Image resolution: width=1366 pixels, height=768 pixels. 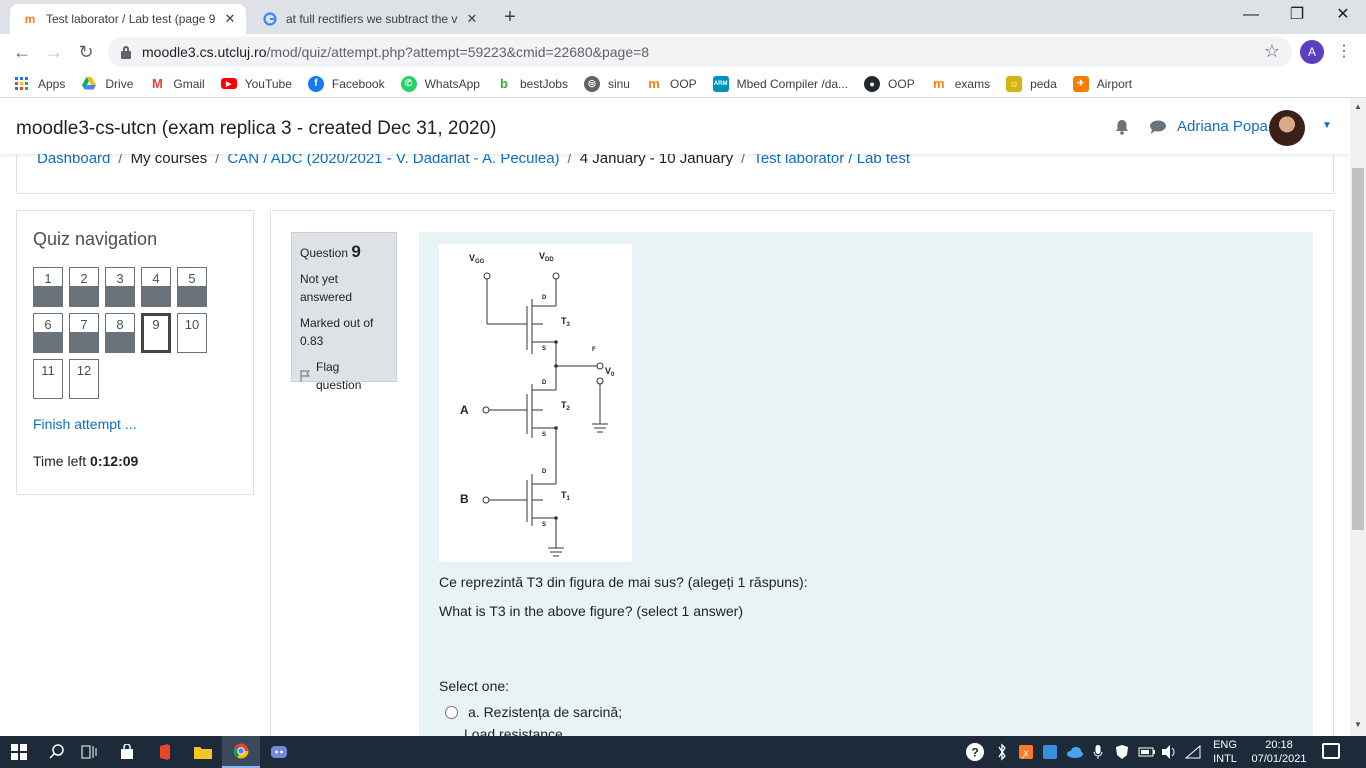 What do you see at coordinates (177, 84) in the screenshot?
I see `bookmark-gmail: M Gmail` at bounding box center [177, 84].